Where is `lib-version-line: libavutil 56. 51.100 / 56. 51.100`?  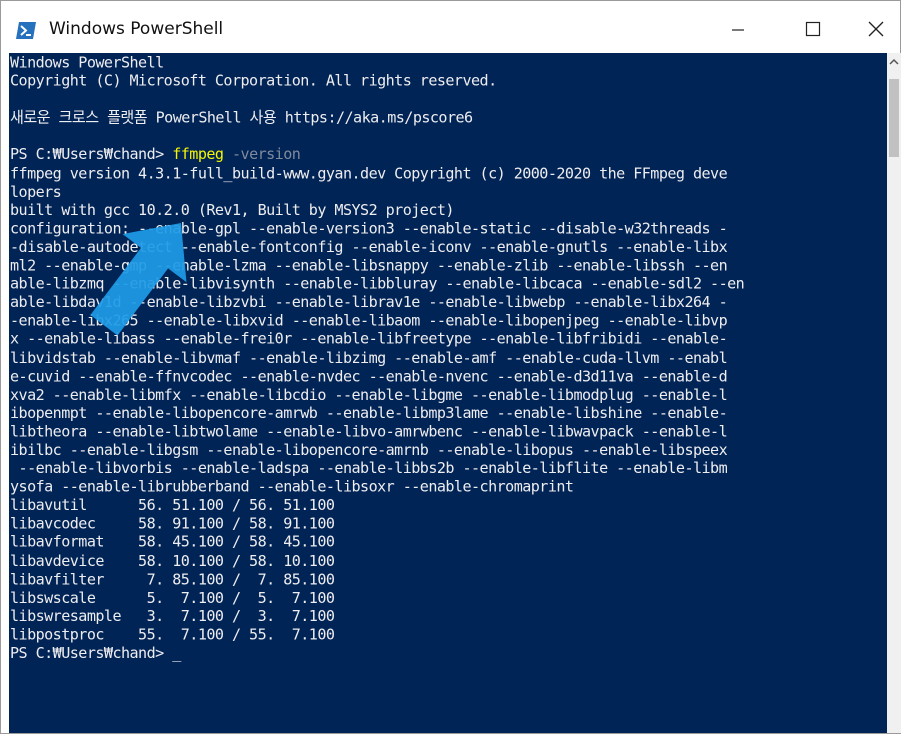
lib-version-line: libavutil 56. 51.100 / 56. 51.100 is located at coordinates (172, 505).